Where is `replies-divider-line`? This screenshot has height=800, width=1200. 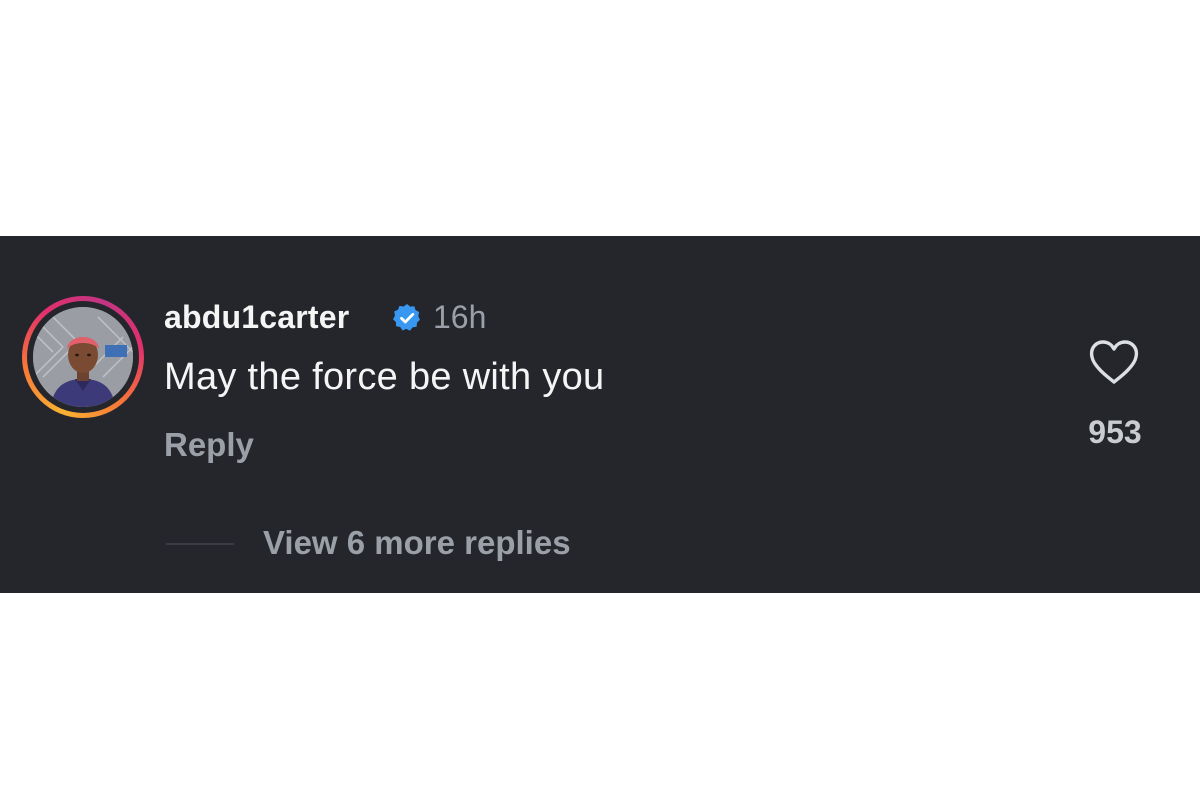 replies-divider-line is located at coordinates (200, 544).